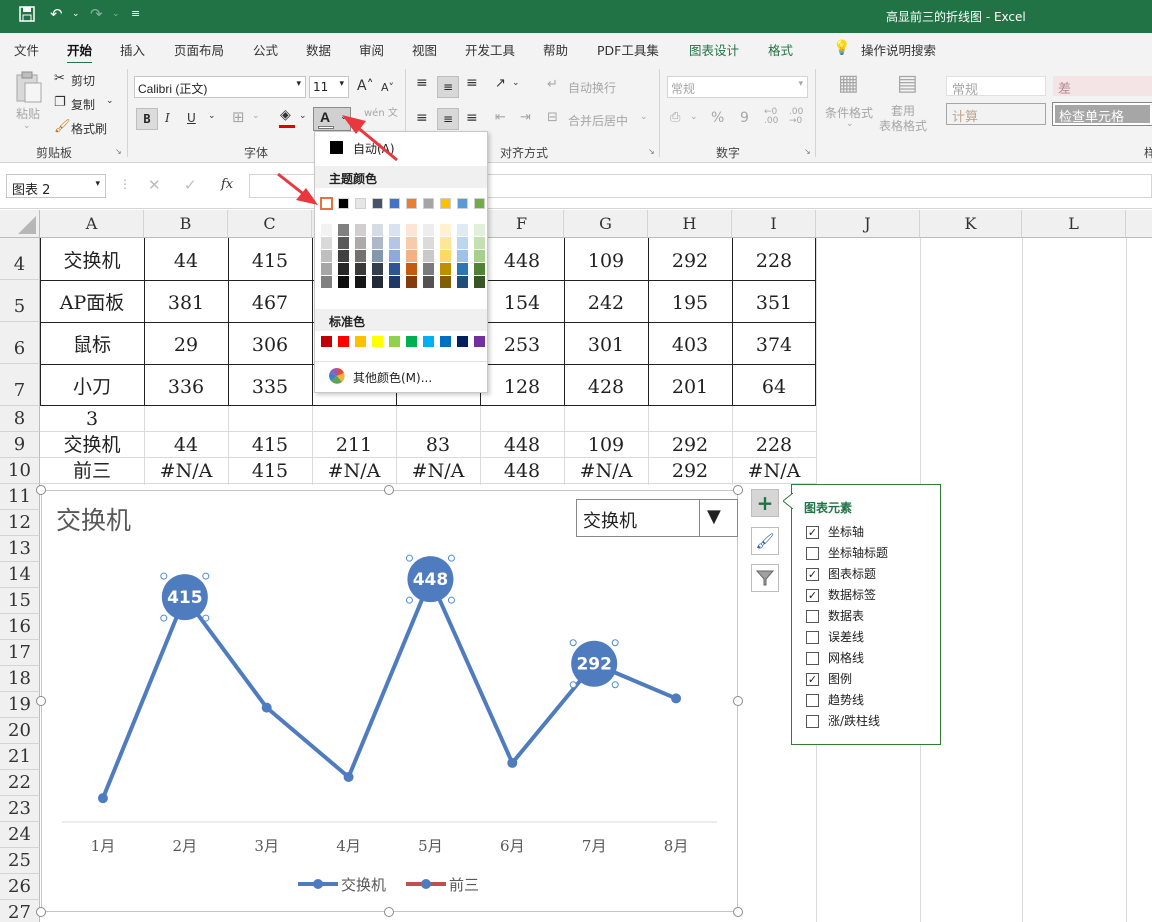  What do you see at coordinates (522, 303) in the screenshot?
I see `table-cell: 154` at bounding box center [522, 303].